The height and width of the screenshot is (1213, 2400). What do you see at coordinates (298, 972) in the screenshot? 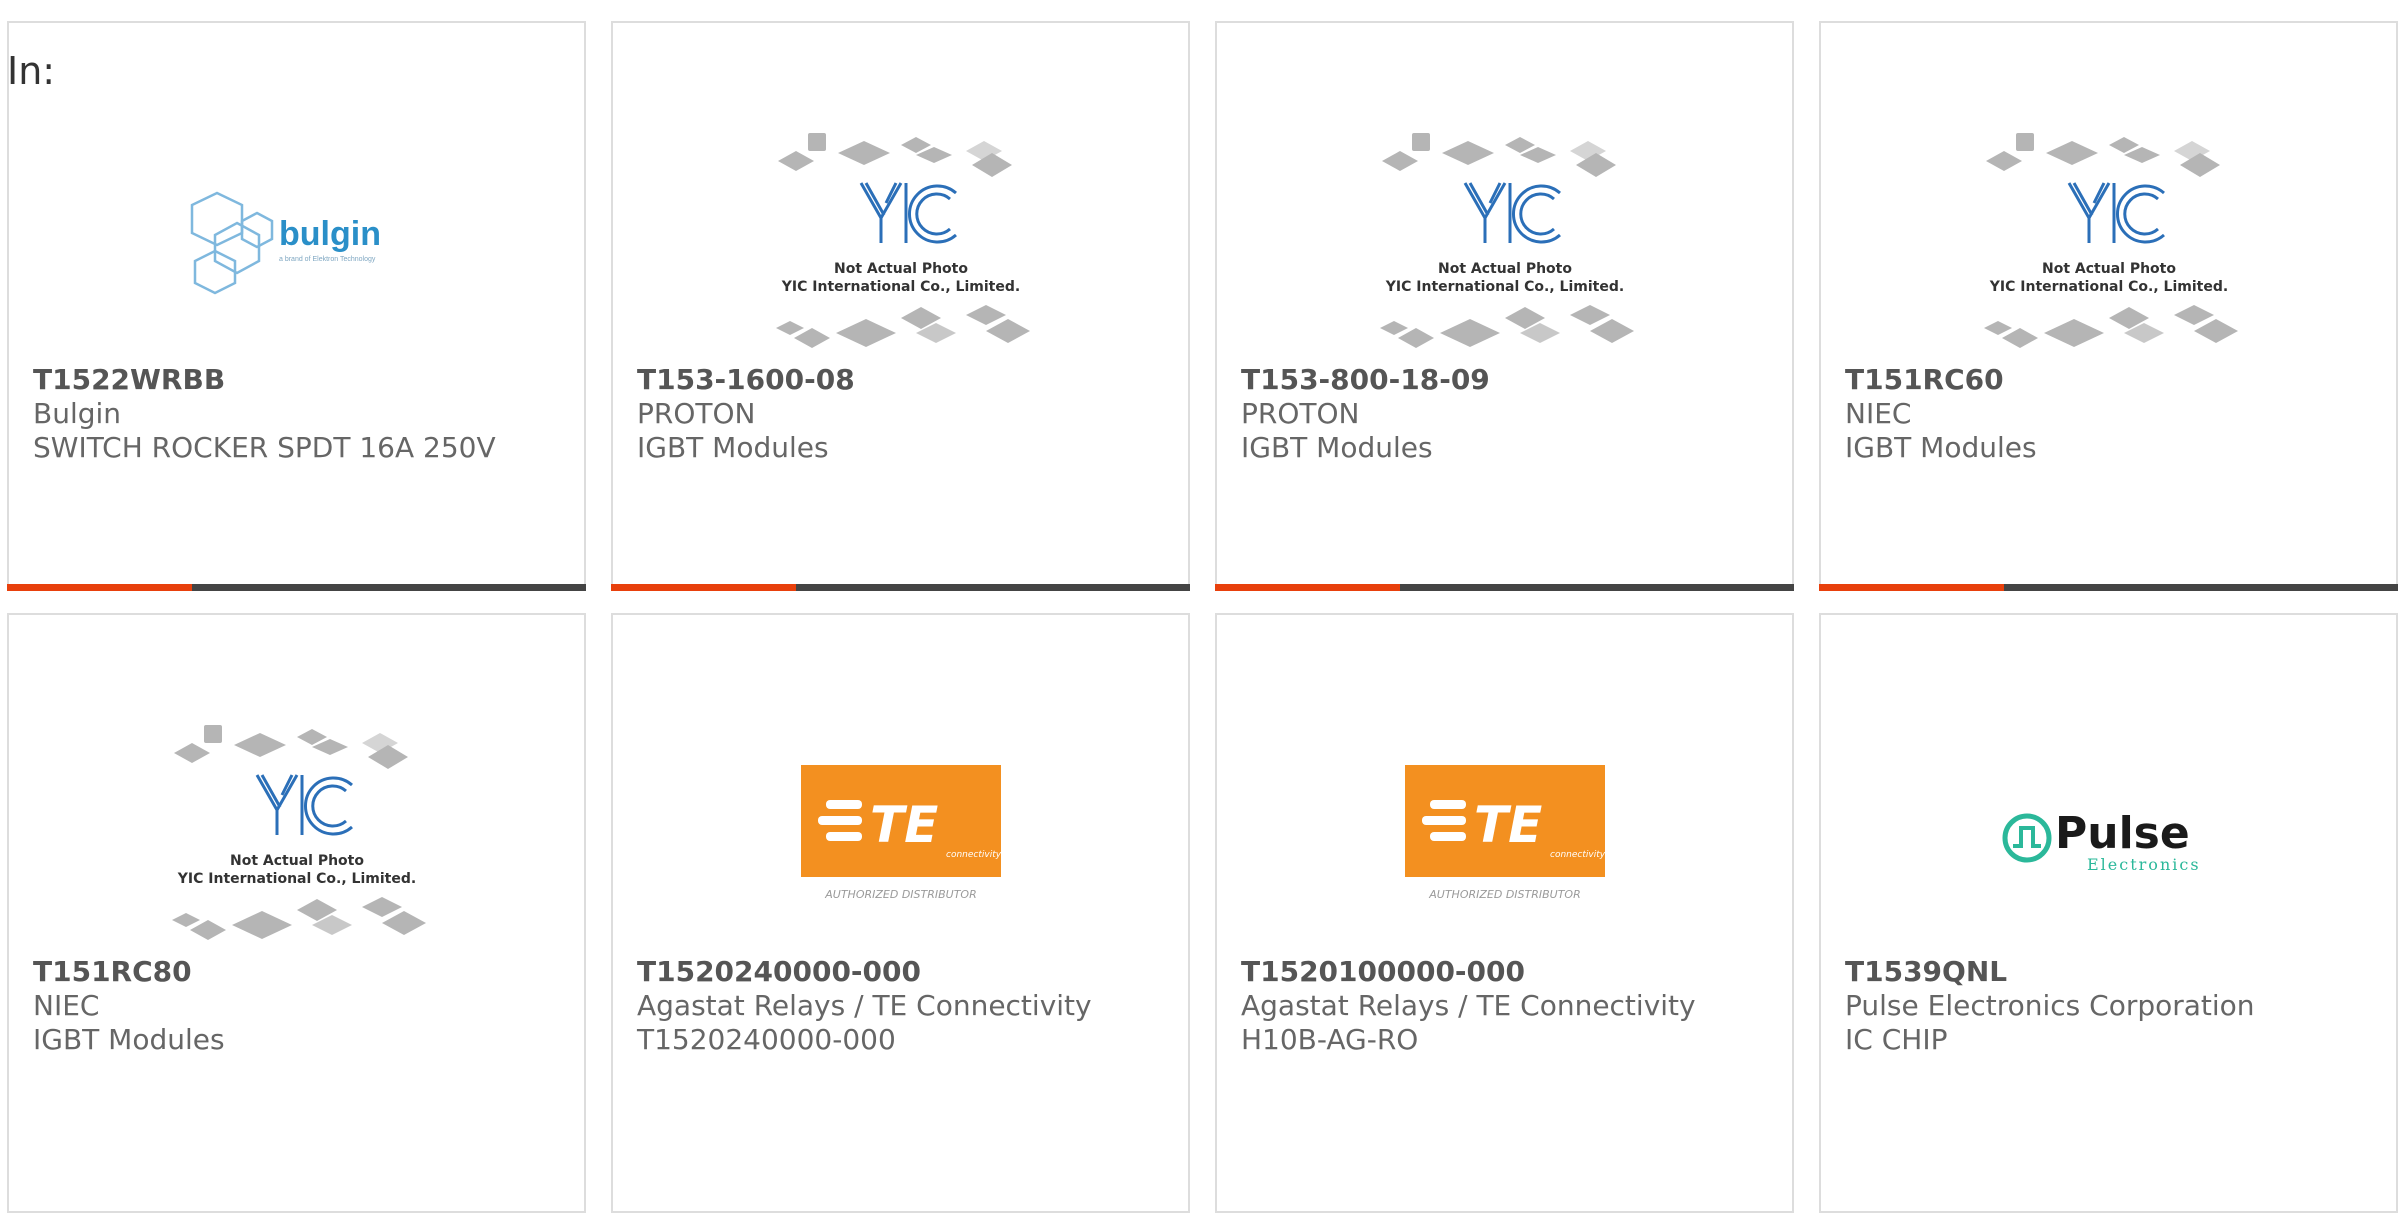
I see `part-number: T151RC80` at bounding box center [298, 972].